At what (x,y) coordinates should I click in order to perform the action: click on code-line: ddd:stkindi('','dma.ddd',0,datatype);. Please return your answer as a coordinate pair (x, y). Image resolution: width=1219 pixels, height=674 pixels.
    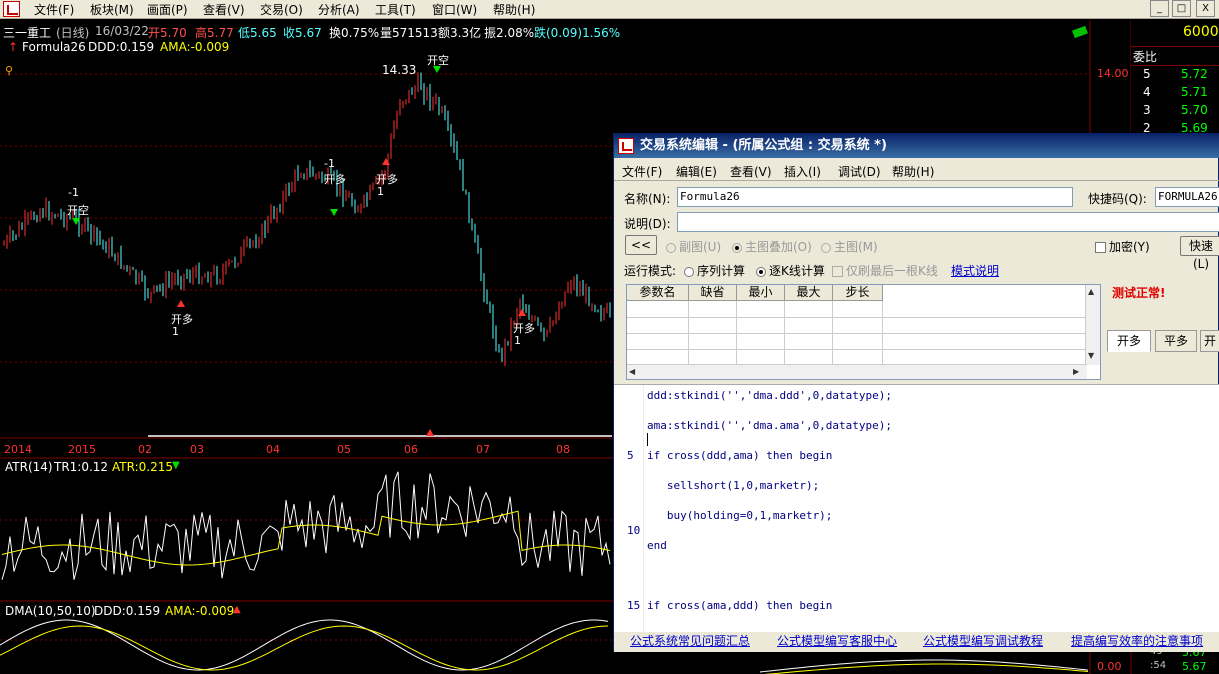
    Looking at the image, I should click on (769, 395).